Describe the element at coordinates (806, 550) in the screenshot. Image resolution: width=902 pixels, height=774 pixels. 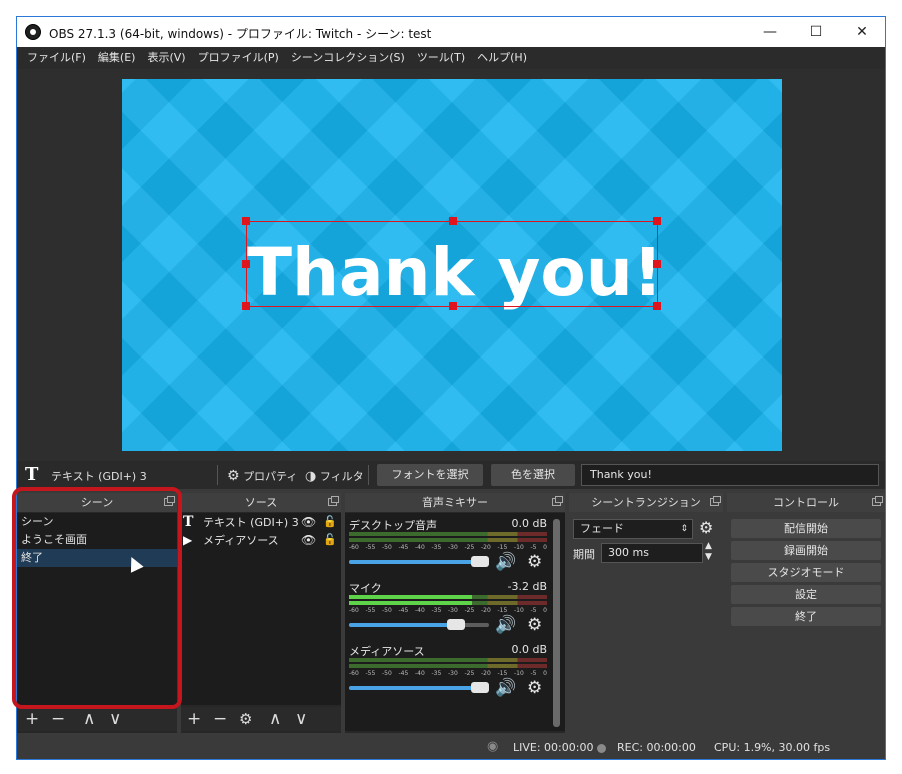
I see `start-recording-button: 録画開始` at that location.